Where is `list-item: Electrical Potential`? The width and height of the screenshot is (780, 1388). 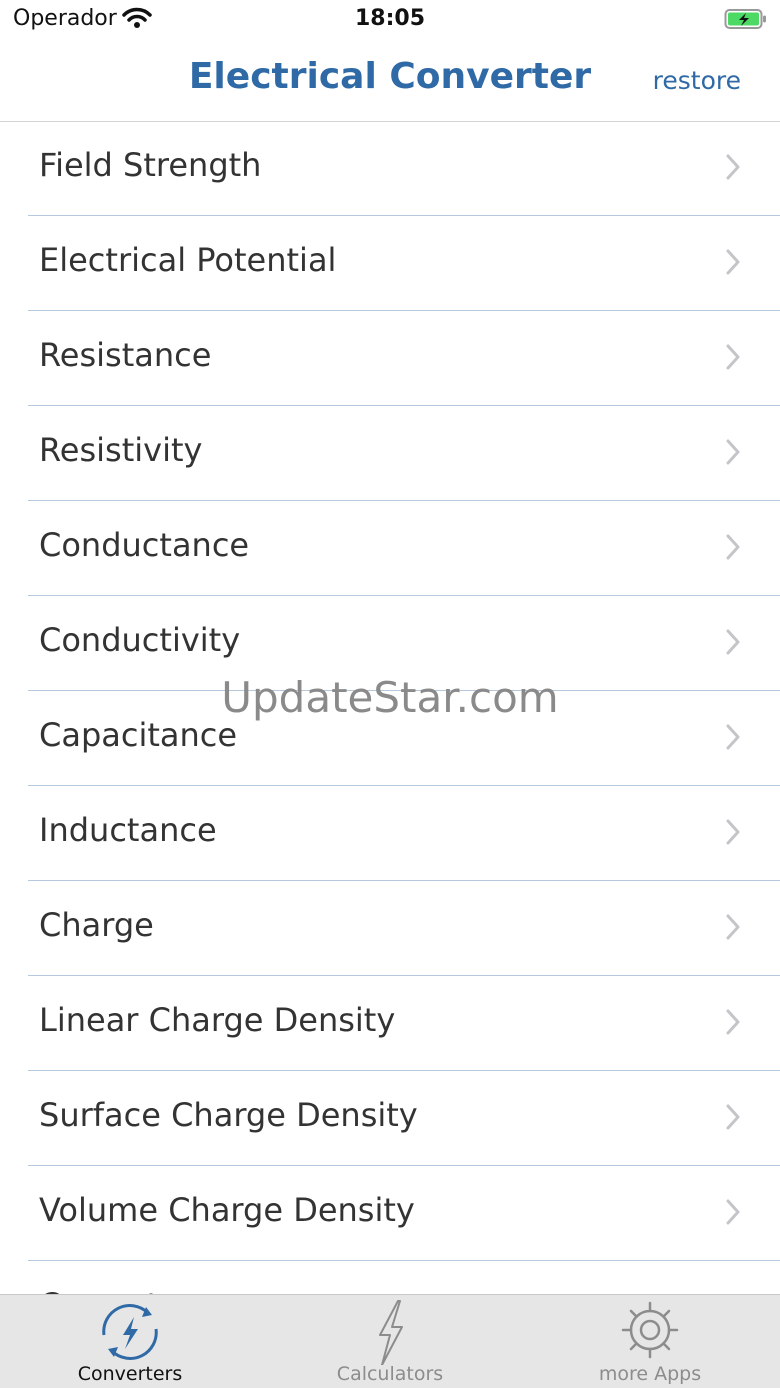
list-item: Electrical Potential is located at coordinates (404, 263).